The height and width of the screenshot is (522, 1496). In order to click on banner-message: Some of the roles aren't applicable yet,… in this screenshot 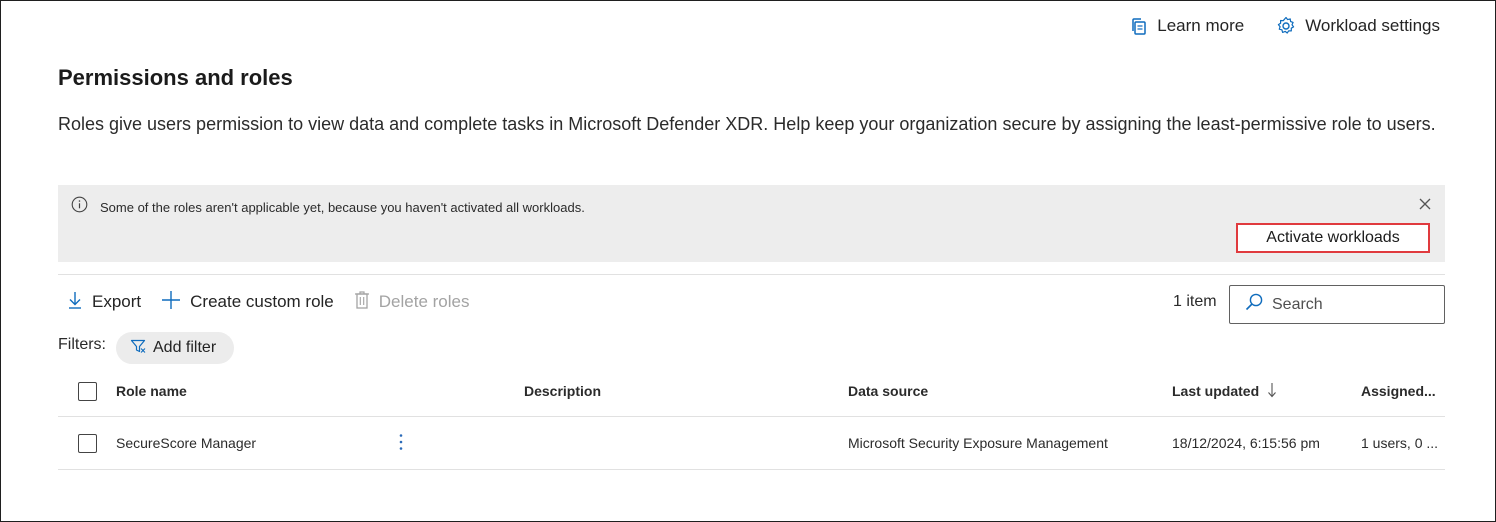, I will do `click(342, 207)`.